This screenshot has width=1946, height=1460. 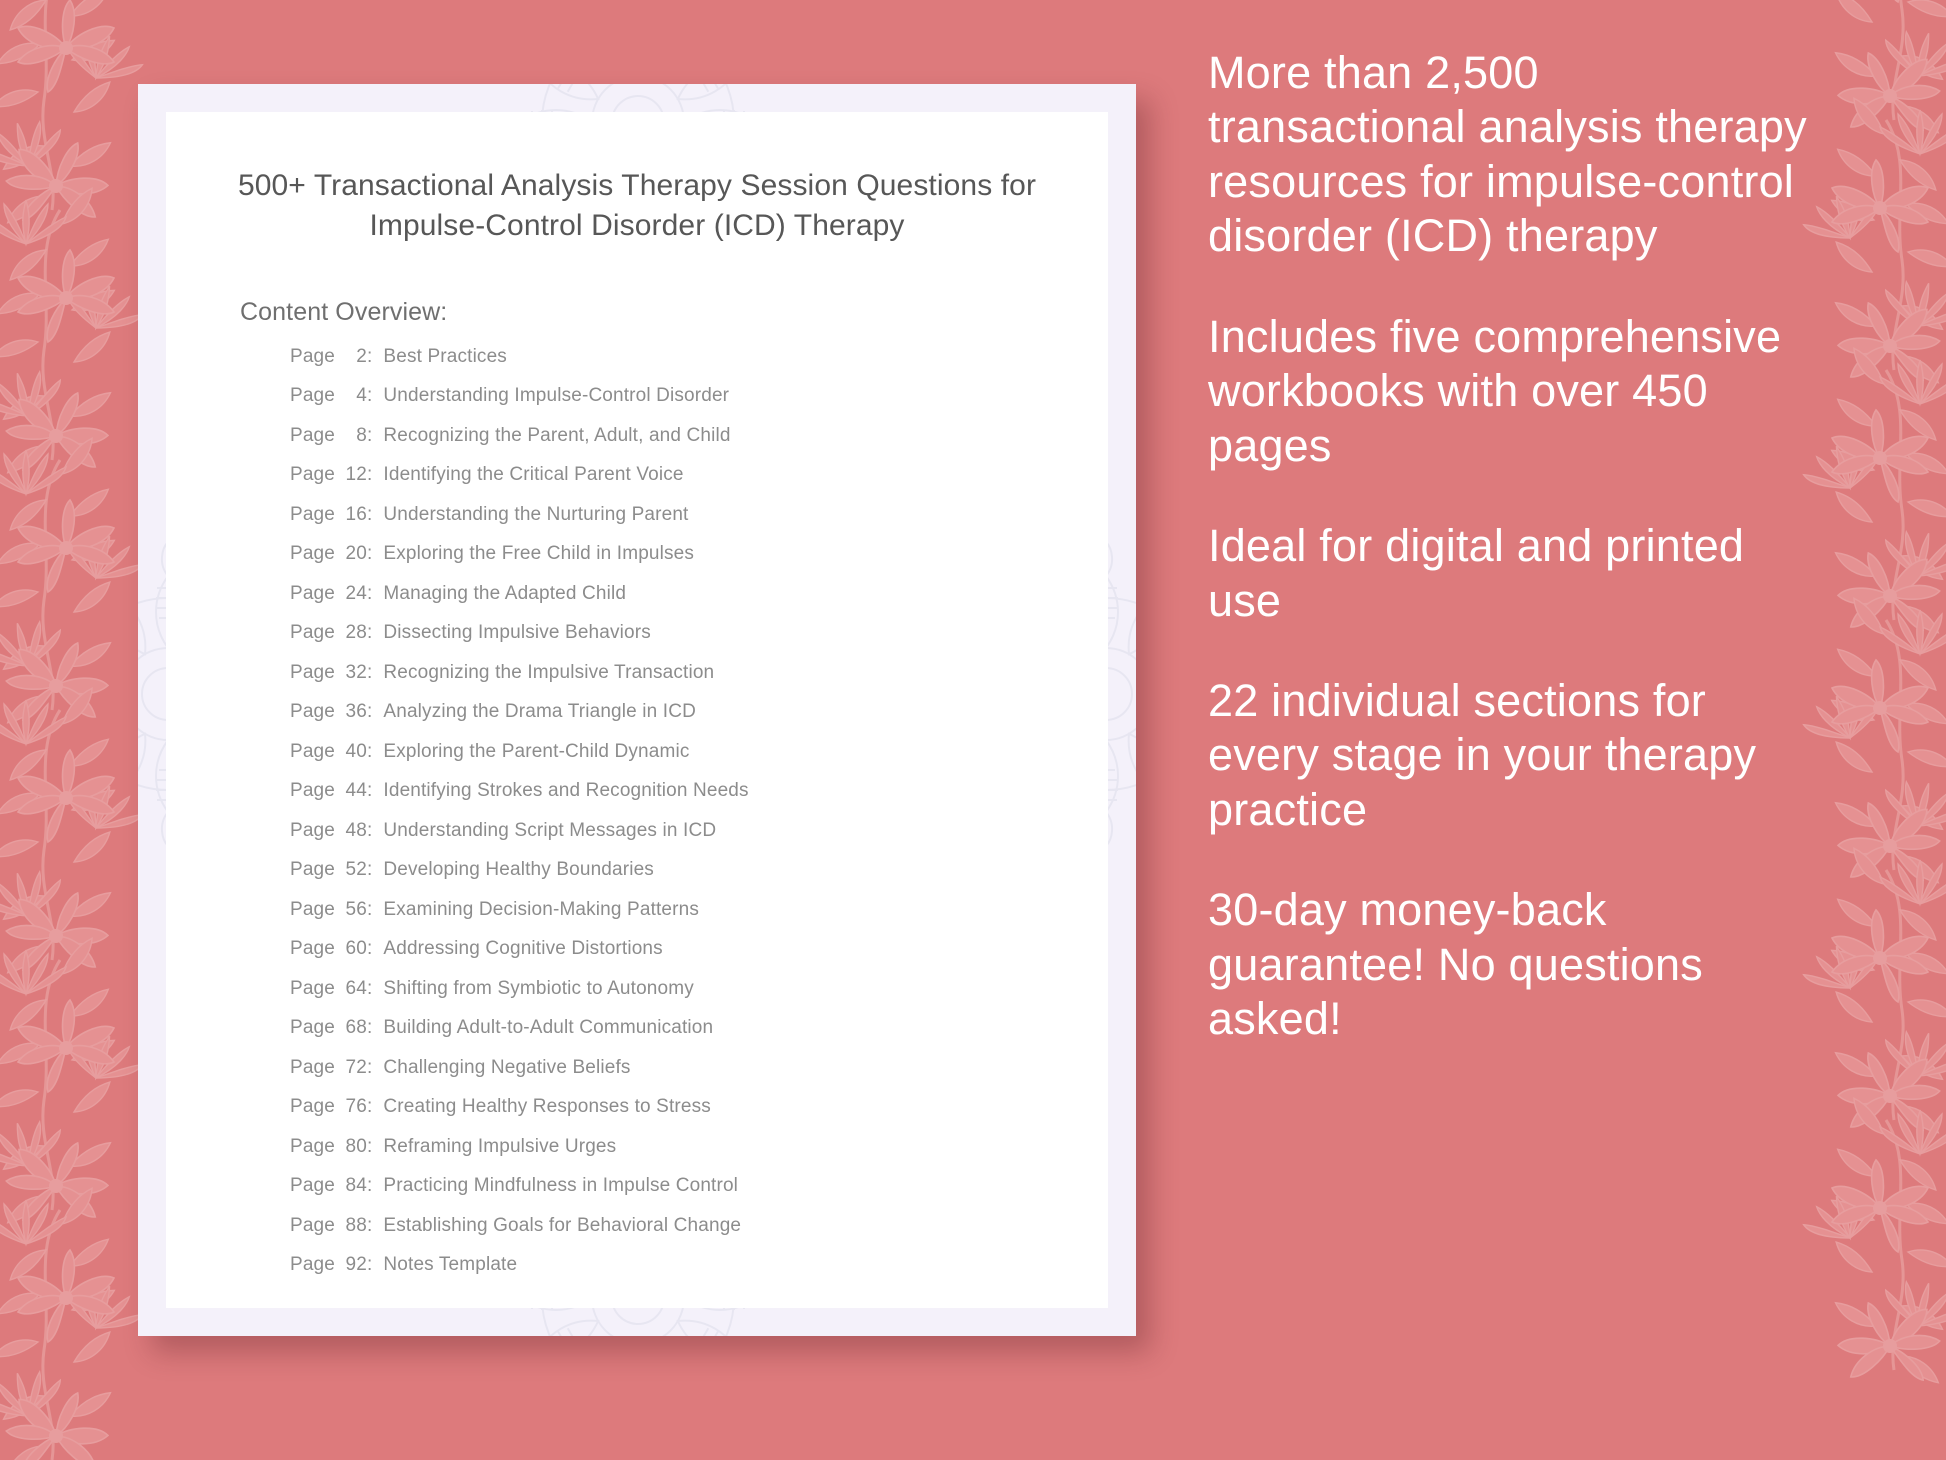 What do you see at coordinates (549, 672) in the screenshot?
I see `toc-entry-title: Recognizing the Impulsive Transaction` at bounding box center [549, 672].